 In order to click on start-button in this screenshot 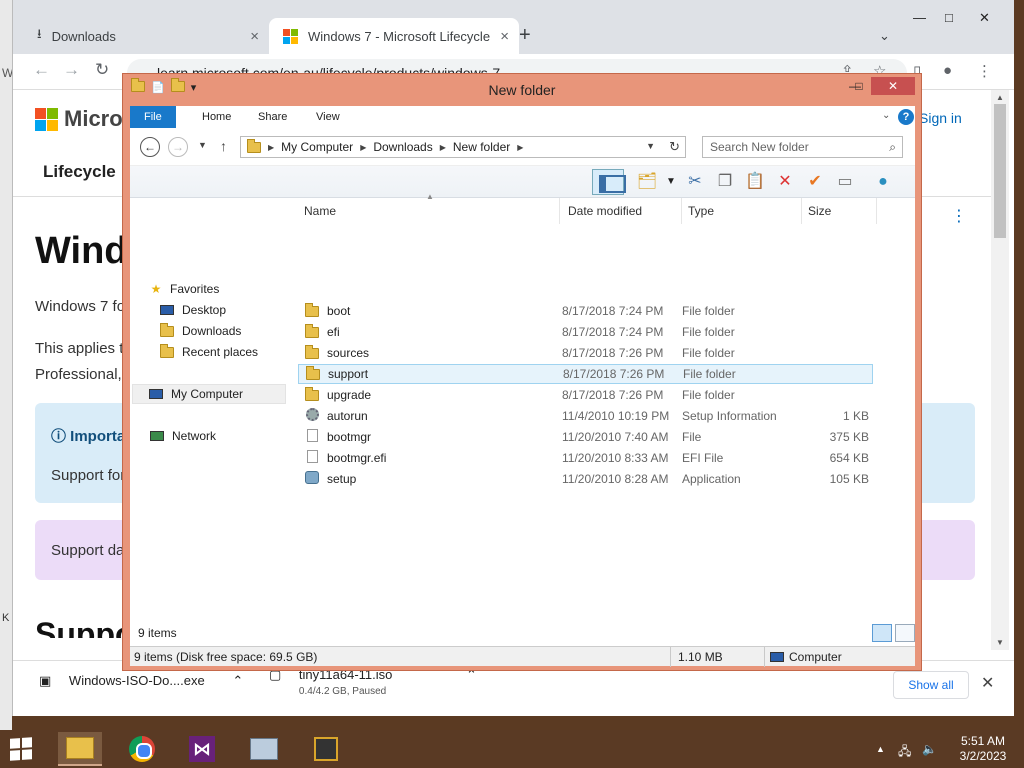, I will do `click(21, 749)`.